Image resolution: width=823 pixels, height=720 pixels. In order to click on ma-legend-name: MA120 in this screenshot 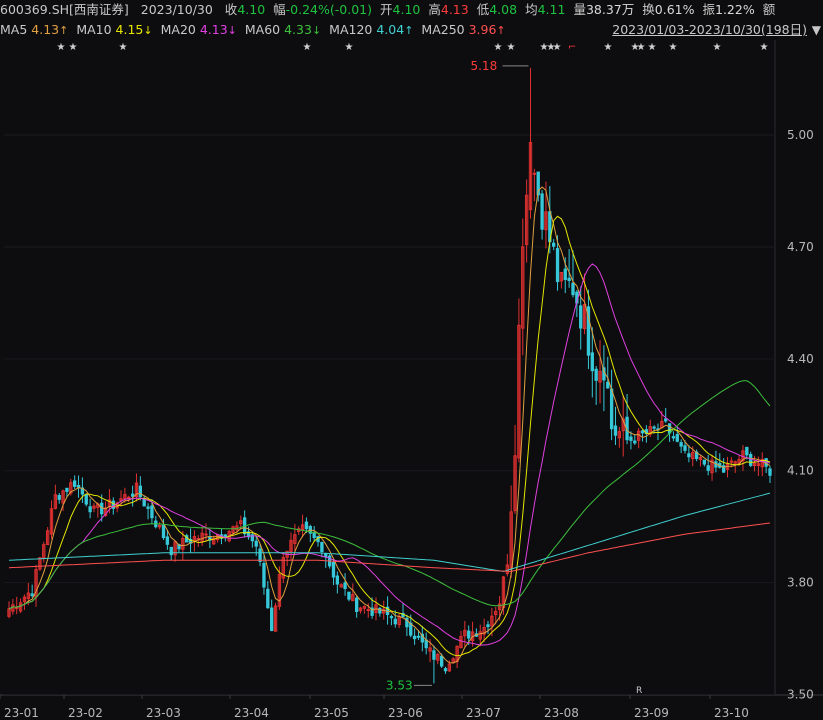, I will do `click(353, 29)`.